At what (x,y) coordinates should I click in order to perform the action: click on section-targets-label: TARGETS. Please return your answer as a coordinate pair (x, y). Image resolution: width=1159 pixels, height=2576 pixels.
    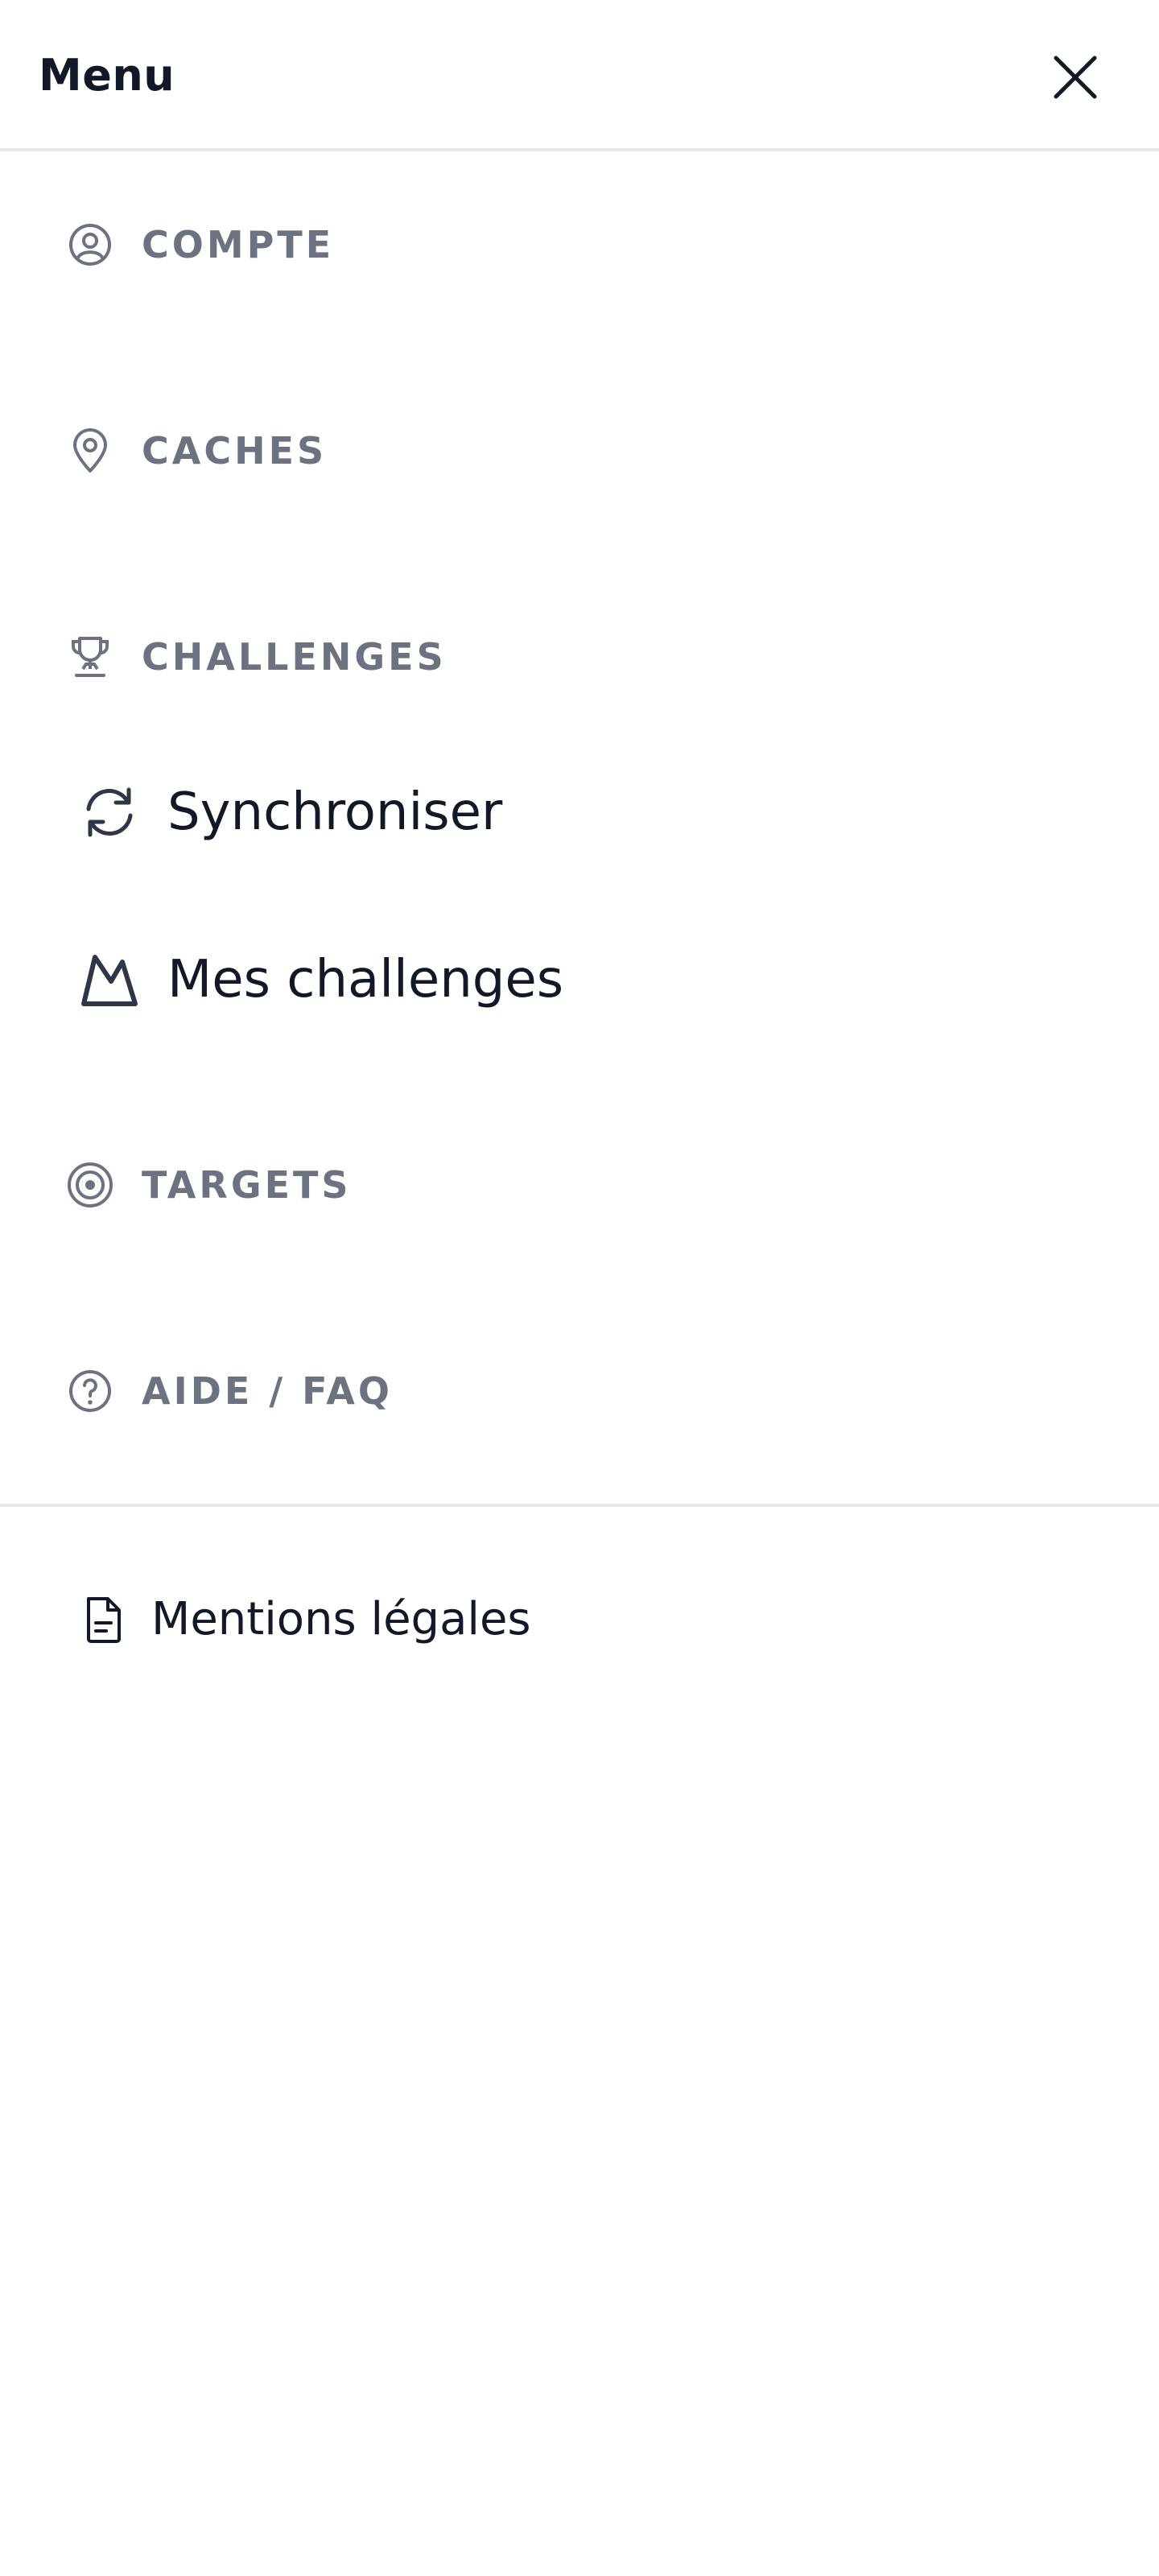
    Looking at the image, I should click on (247, 1185).